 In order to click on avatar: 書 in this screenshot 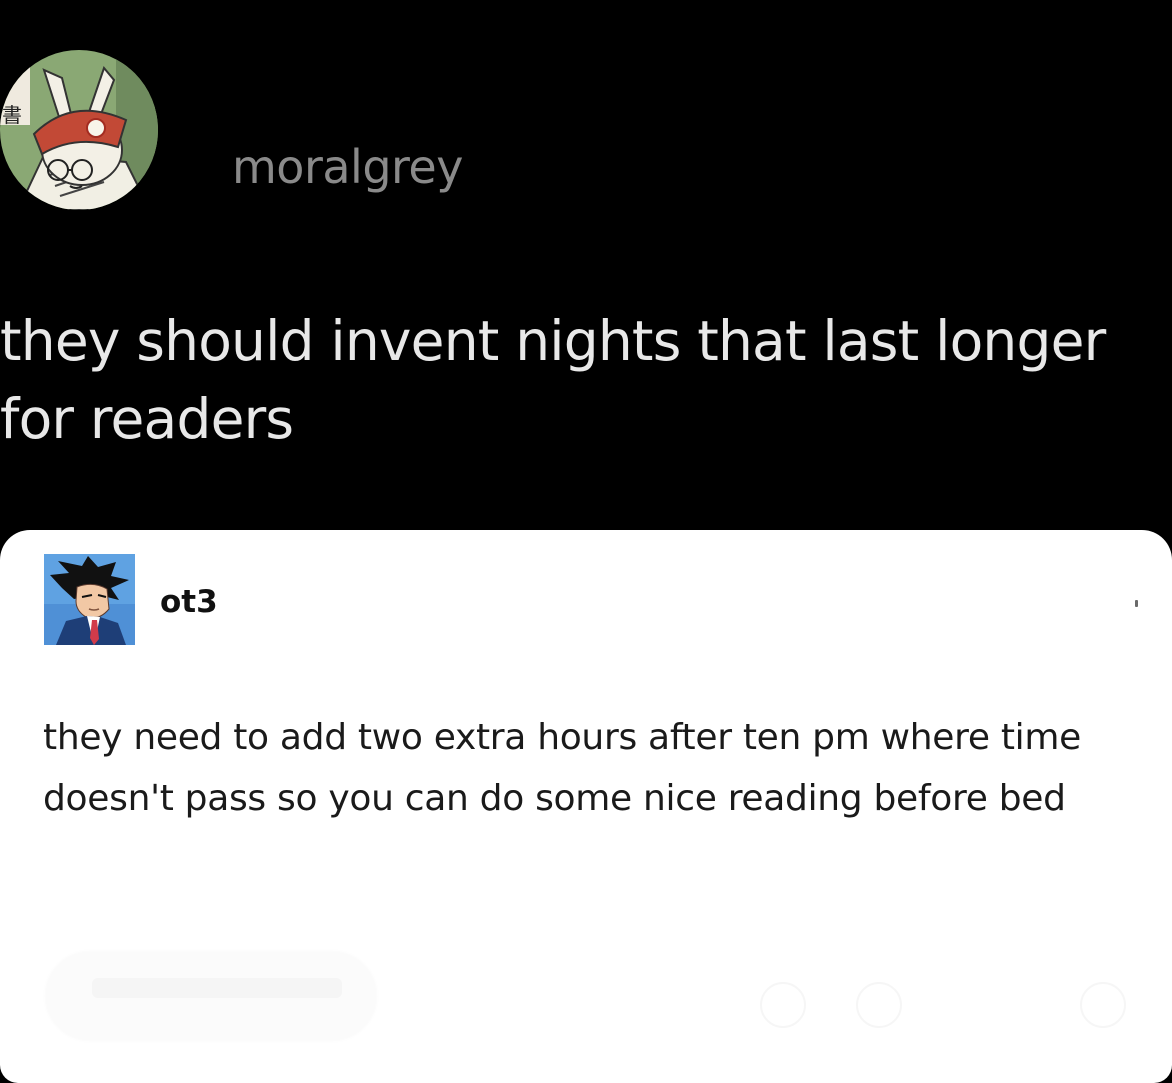, I will do `click(79, 130)`.